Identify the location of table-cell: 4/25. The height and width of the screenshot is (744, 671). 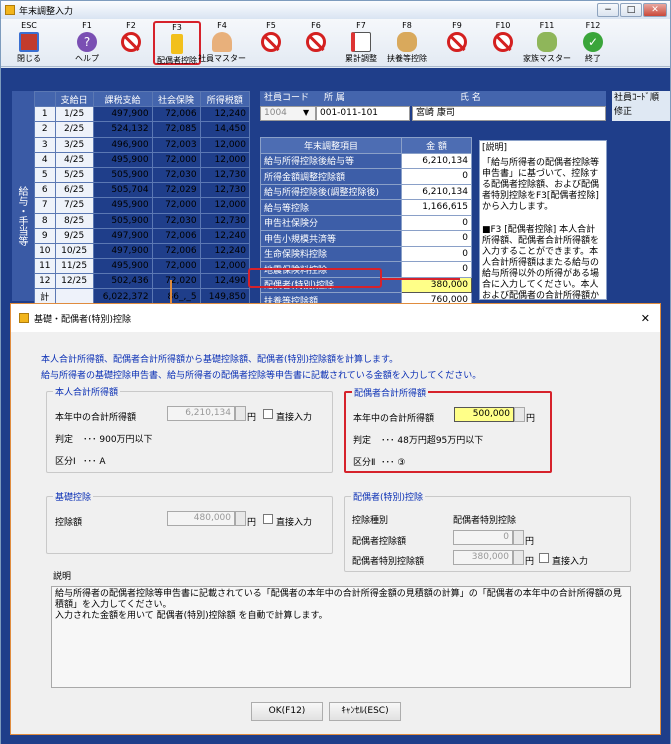
(74, 159).